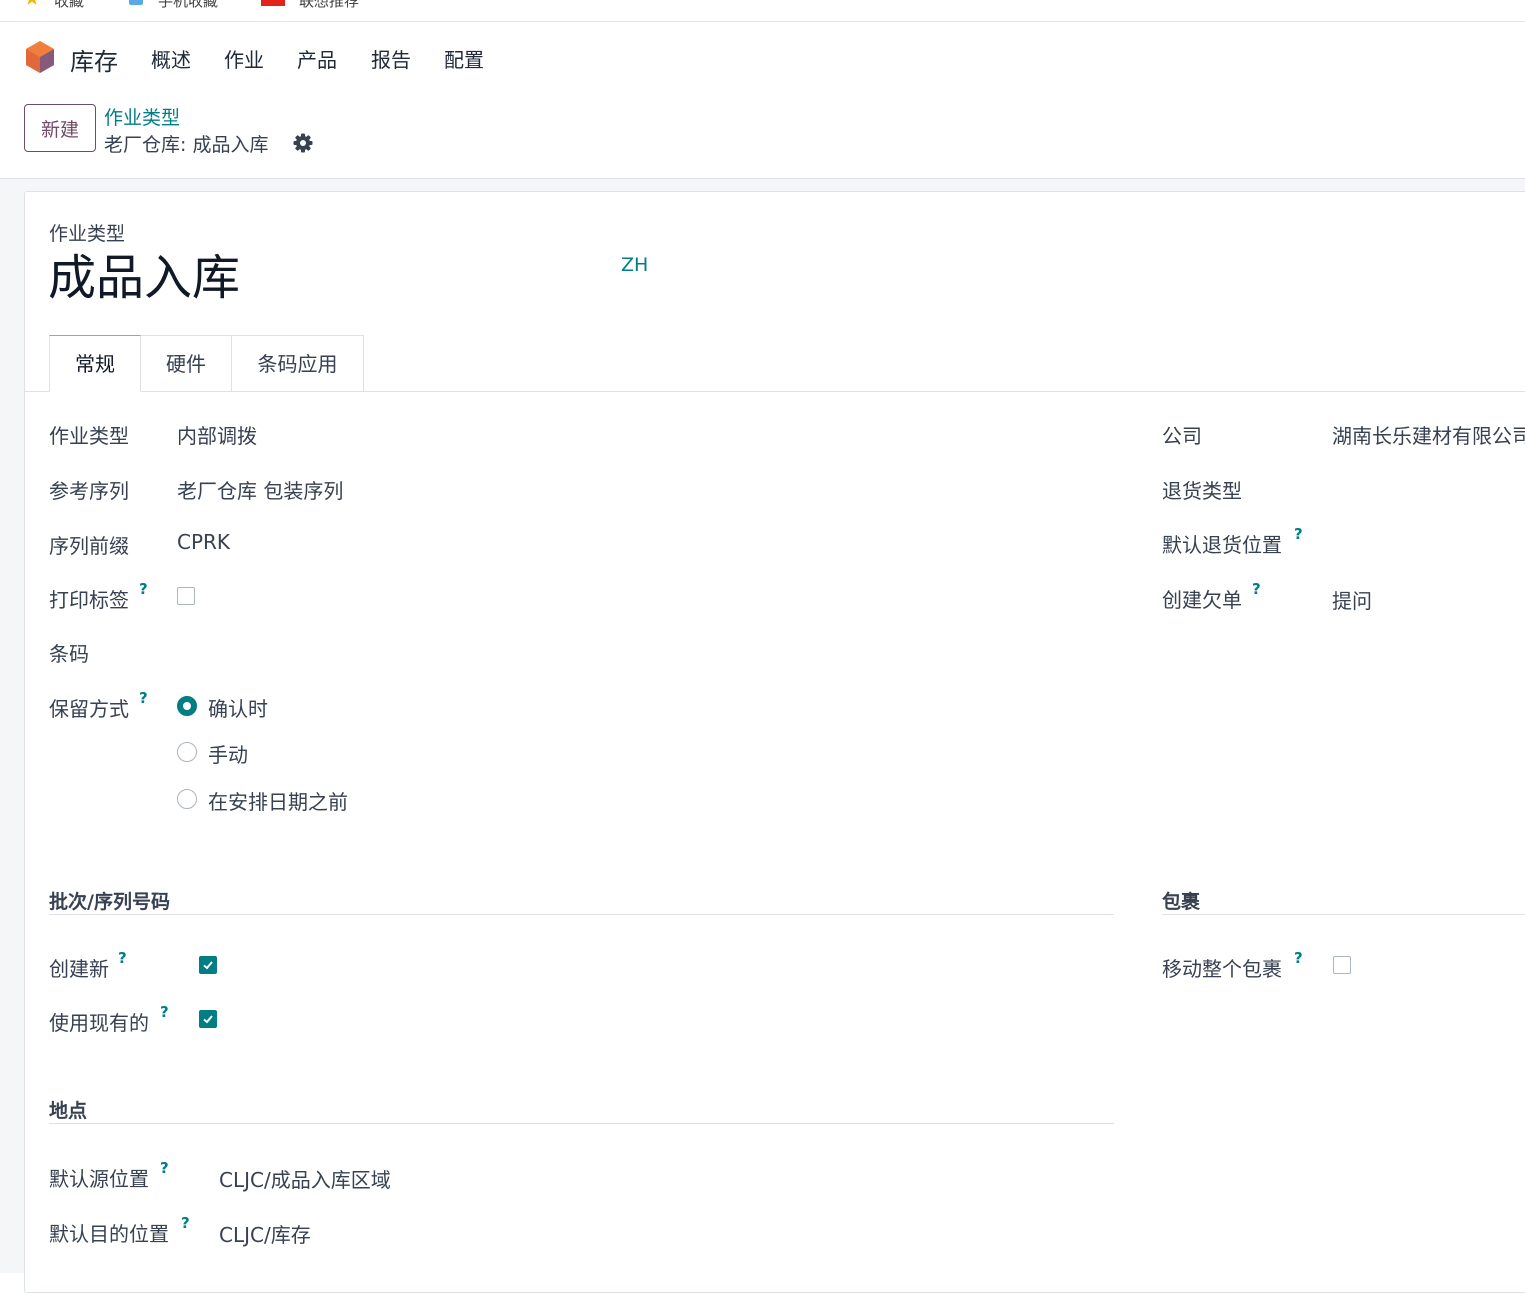  Describe the element at coordinates (1298, 534) in the screenshot. I see `help-tooltip-return-location: ?` at that location.